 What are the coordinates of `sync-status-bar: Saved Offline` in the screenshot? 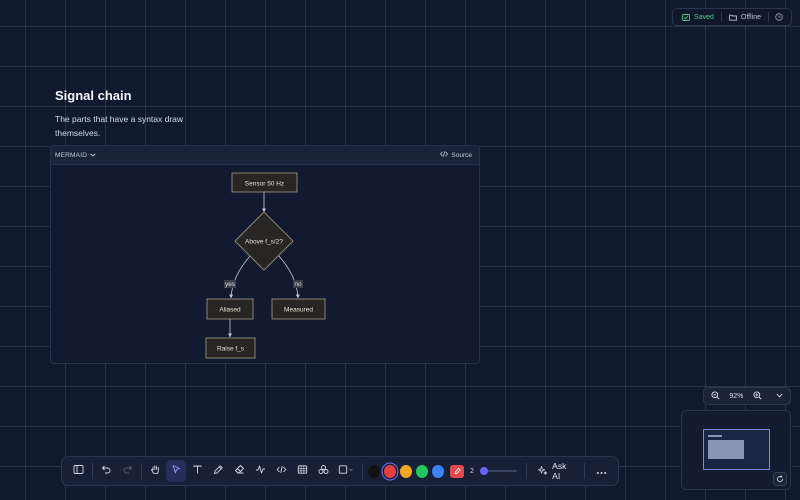 It's located at (732, 17).